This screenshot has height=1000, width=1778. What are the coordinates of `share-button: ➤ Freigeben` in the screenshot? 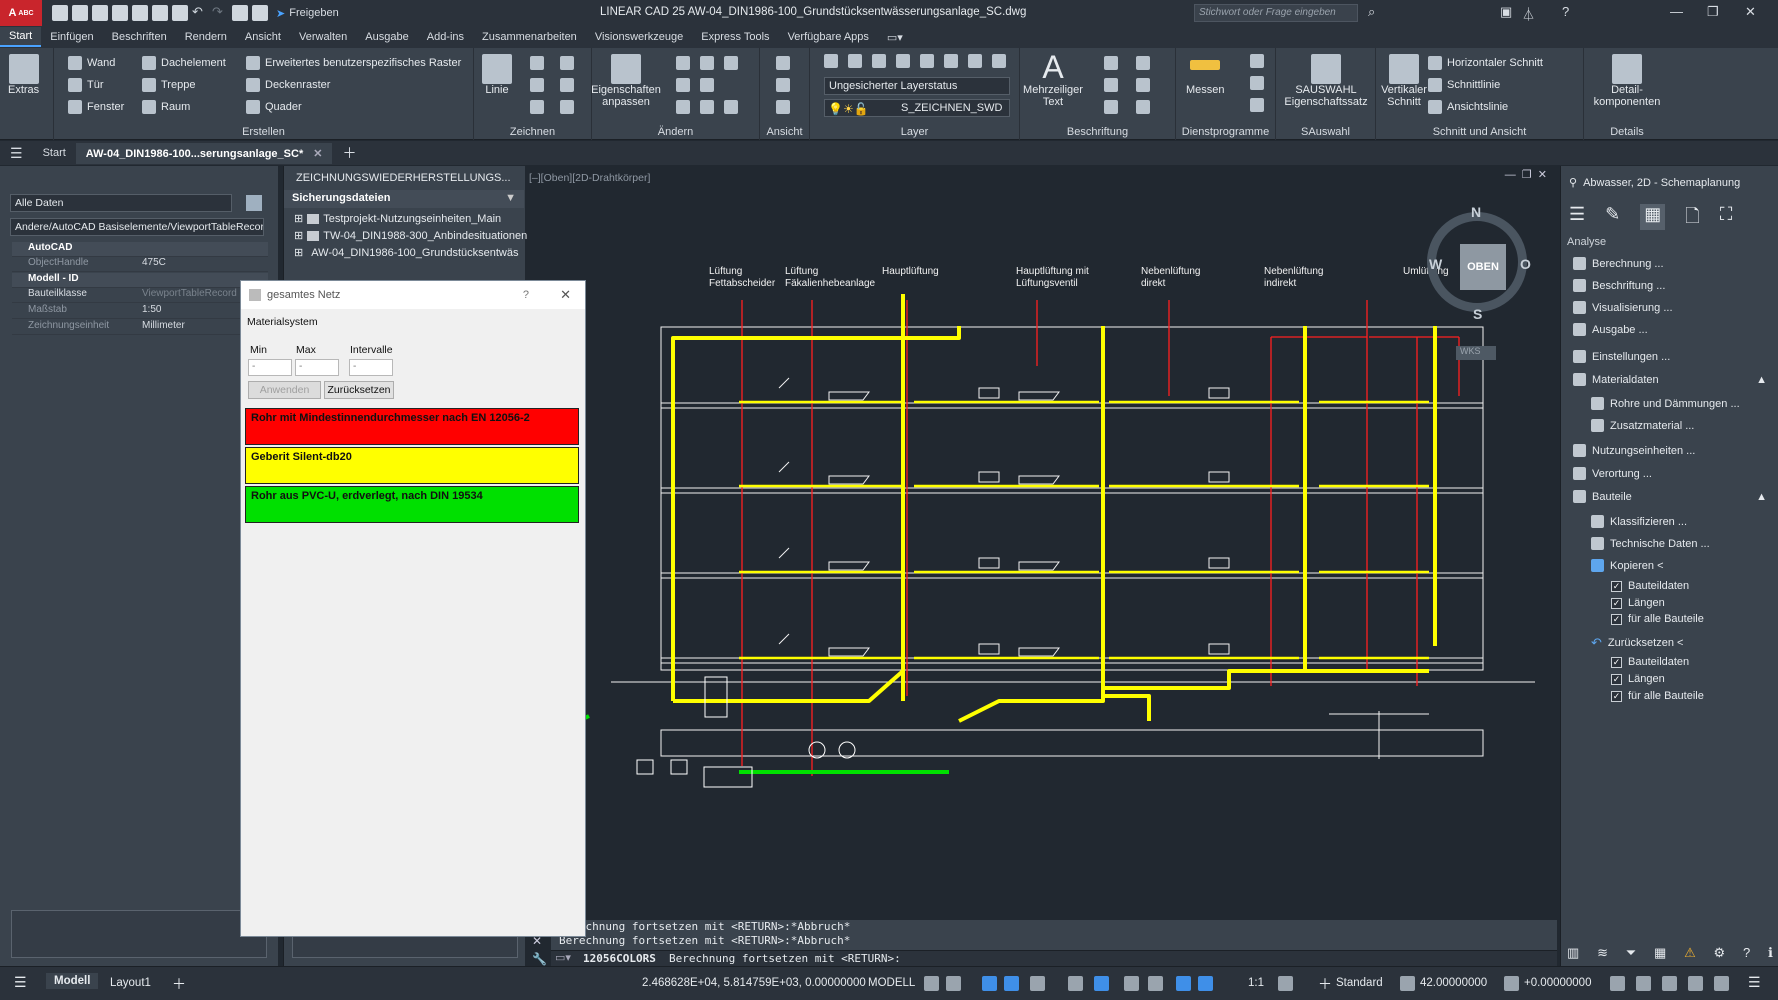 It's located at (307, 13).